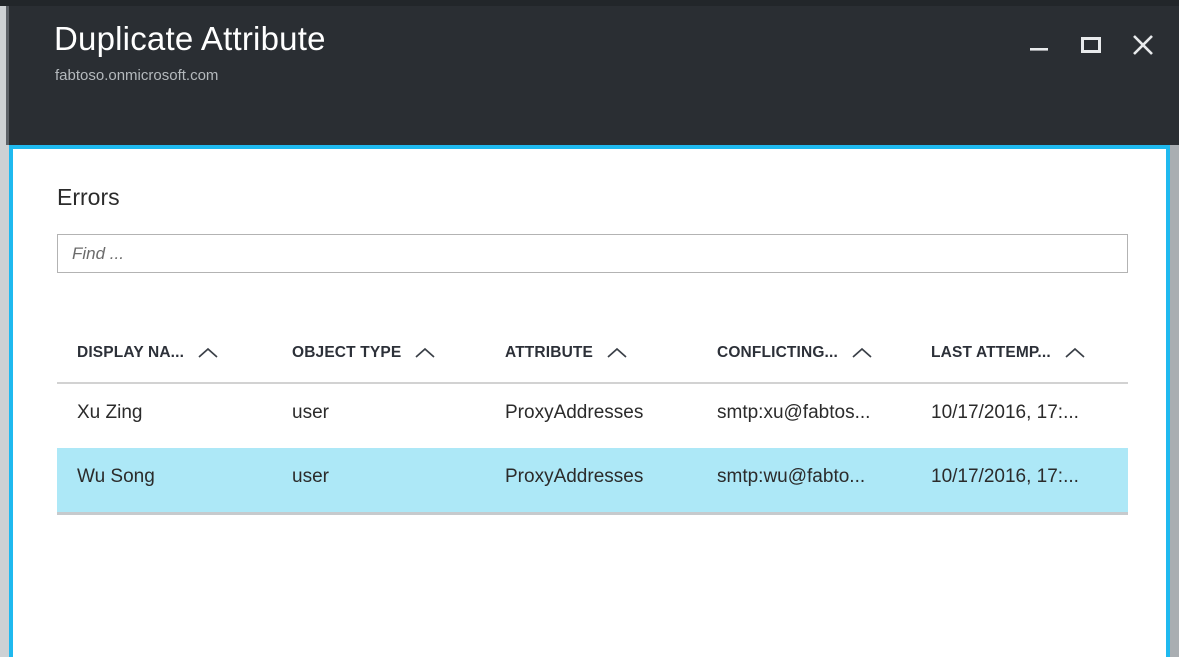 The width and height of the screenshot is (1179, 657). What do you see at coordinates (190, 38) in the screenshot?
I see `window-title: Duplicate Attribute` at bounding box center [190, 38].